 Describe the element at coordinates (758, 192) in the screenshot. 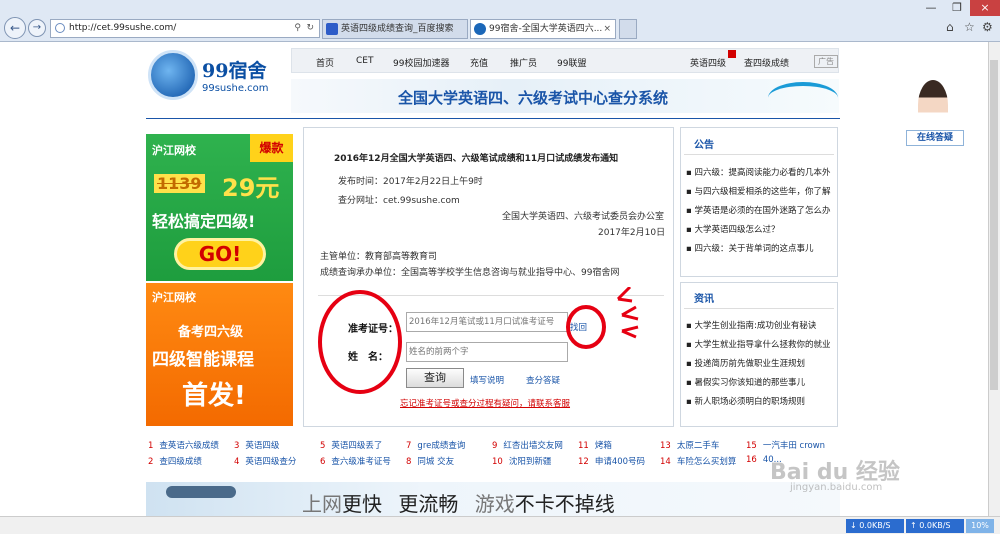

I see `list-item: ▪ 与四六级相爱相杀的这些年，你了解` at that location.